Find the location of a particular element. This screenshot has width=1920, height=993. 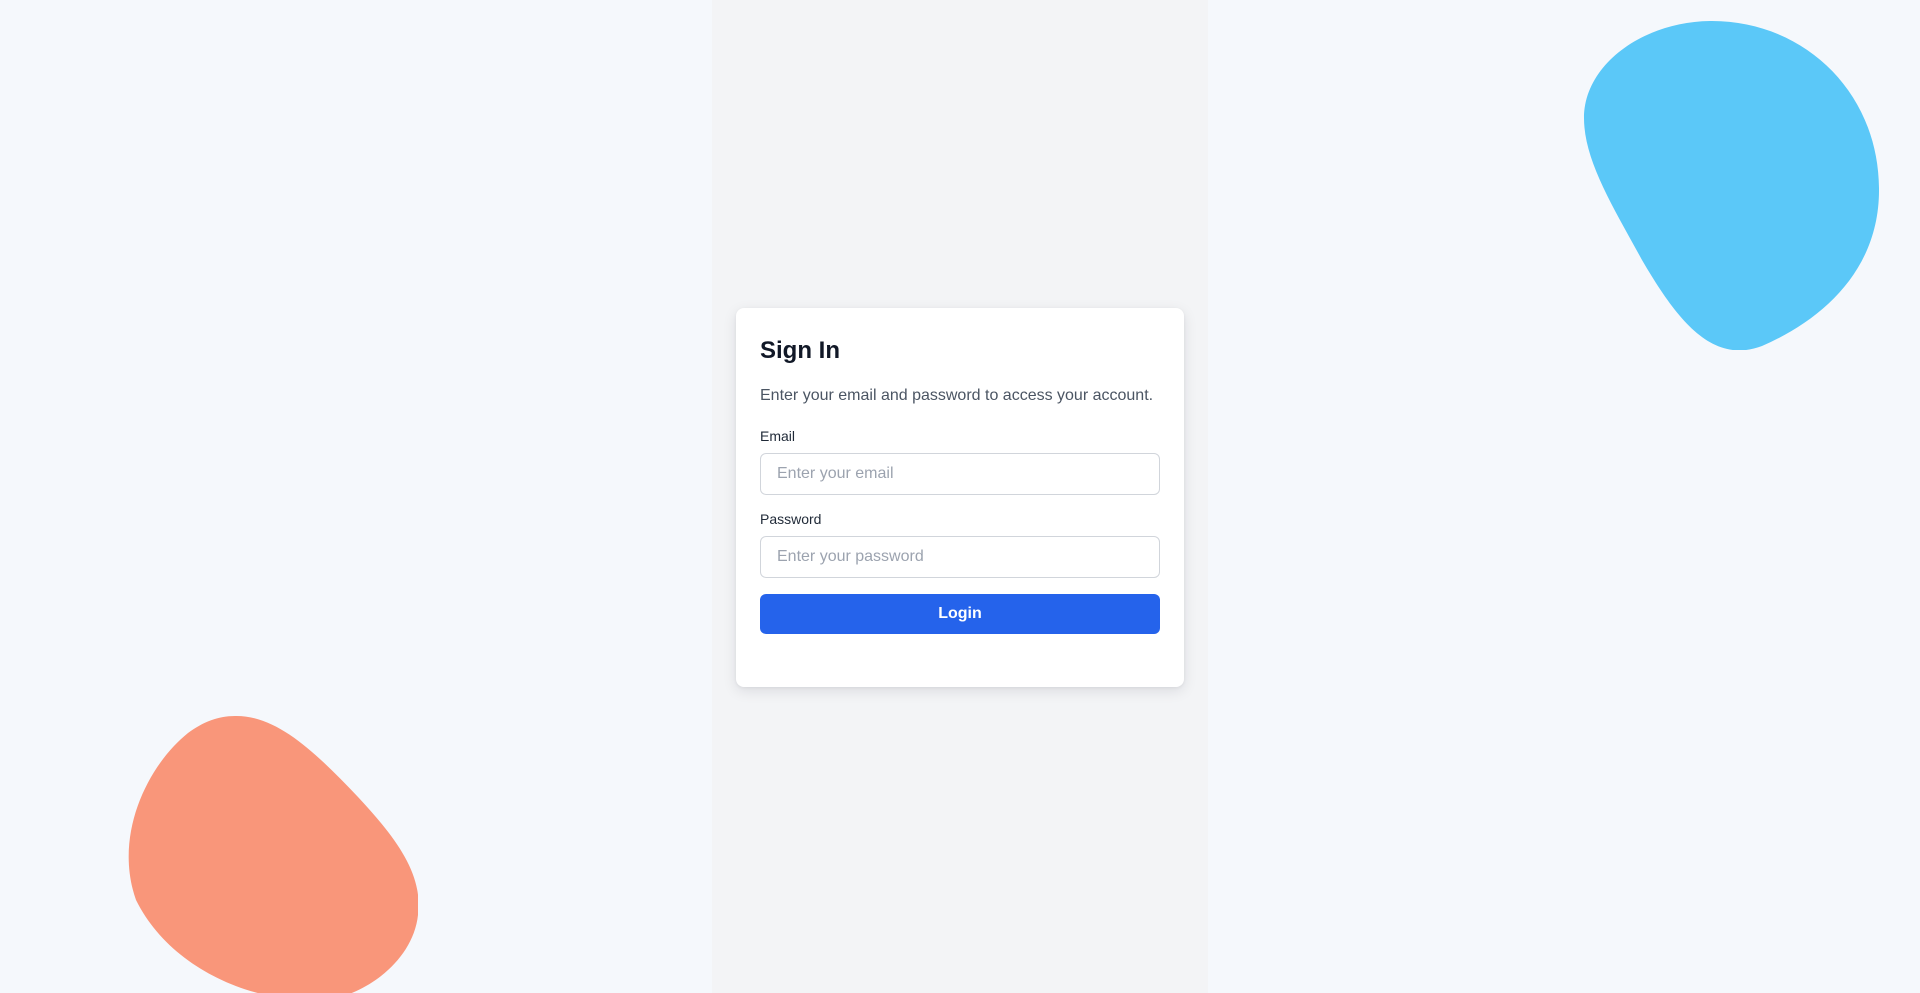

blue-blob-decoration is located at coordinates (1732, 185).